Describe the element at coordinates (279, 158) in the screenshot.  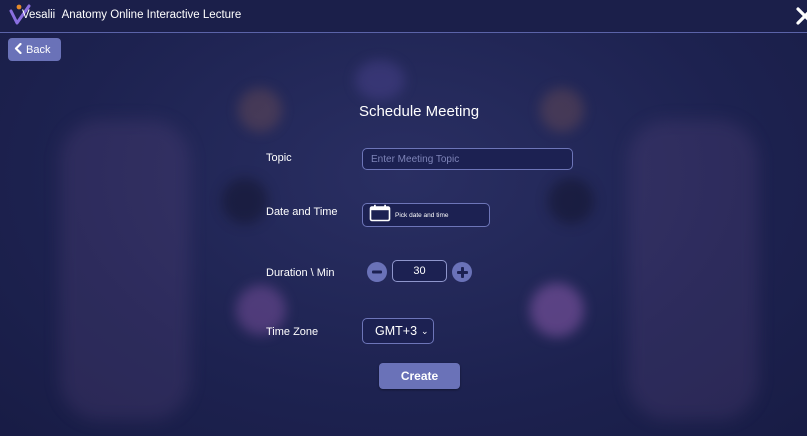
I see `topic-label: Topic` at that location.